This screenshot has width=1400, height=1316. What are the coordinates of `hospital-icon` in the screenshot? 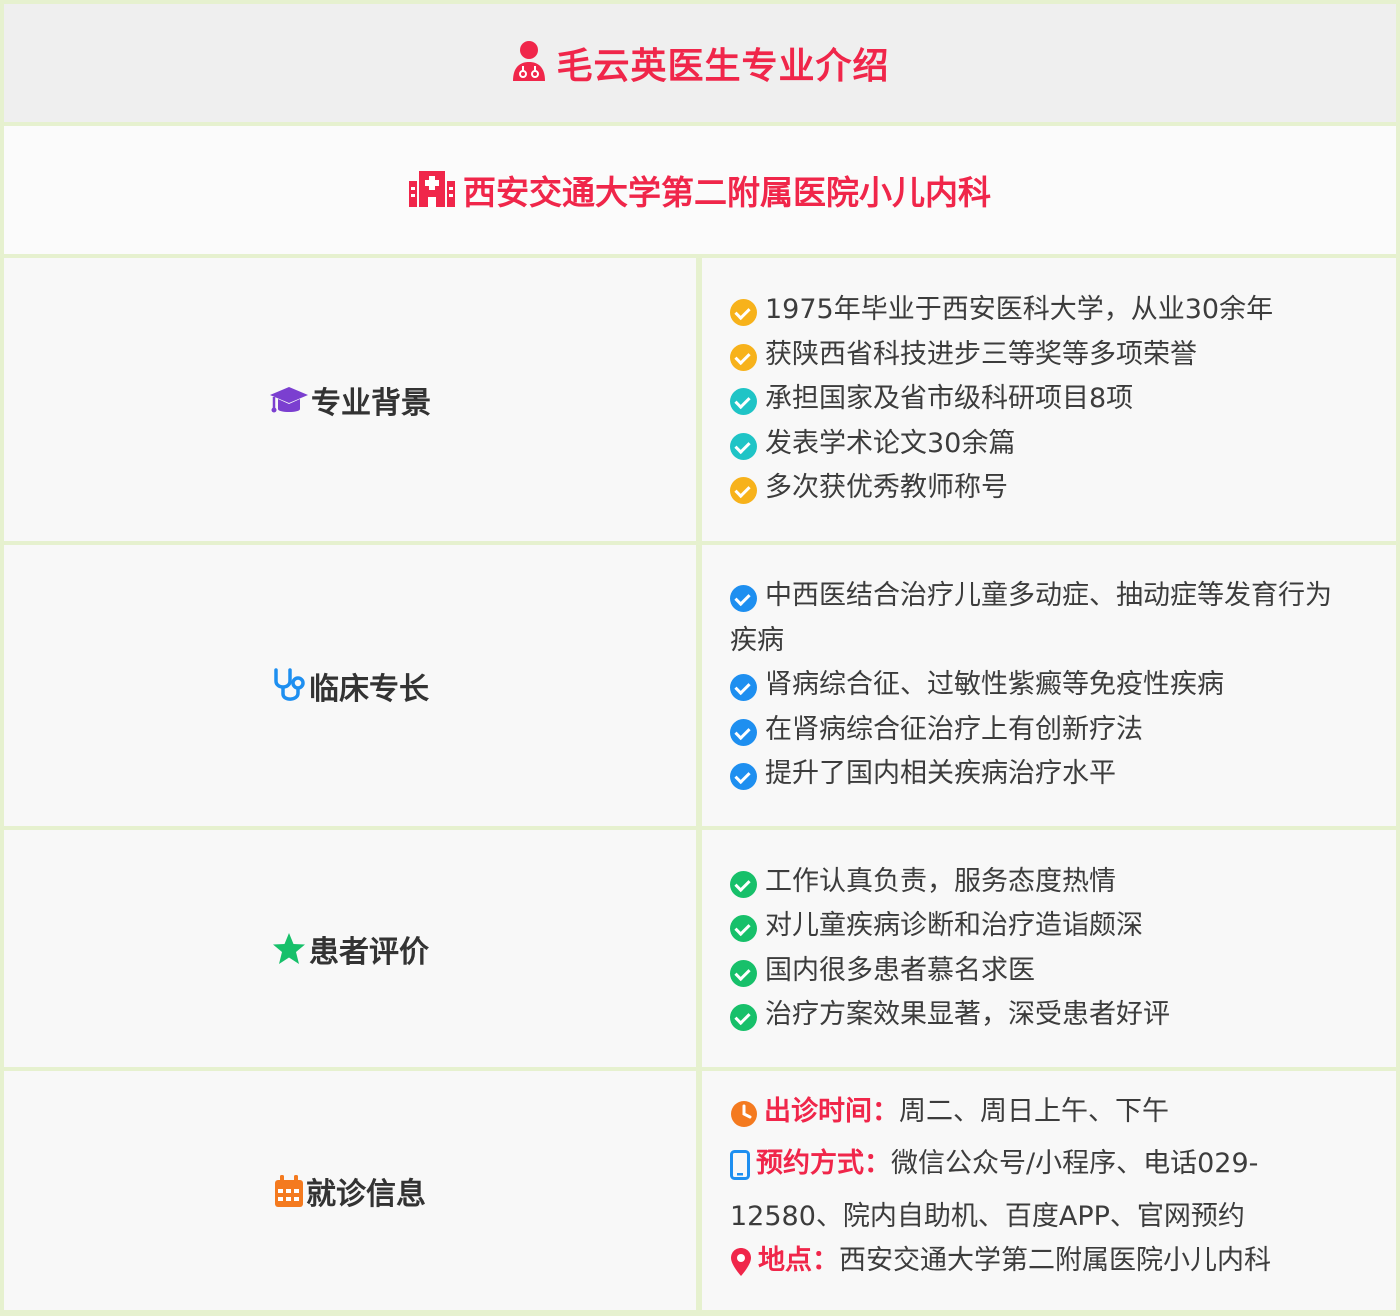 It's located at (432, 190).